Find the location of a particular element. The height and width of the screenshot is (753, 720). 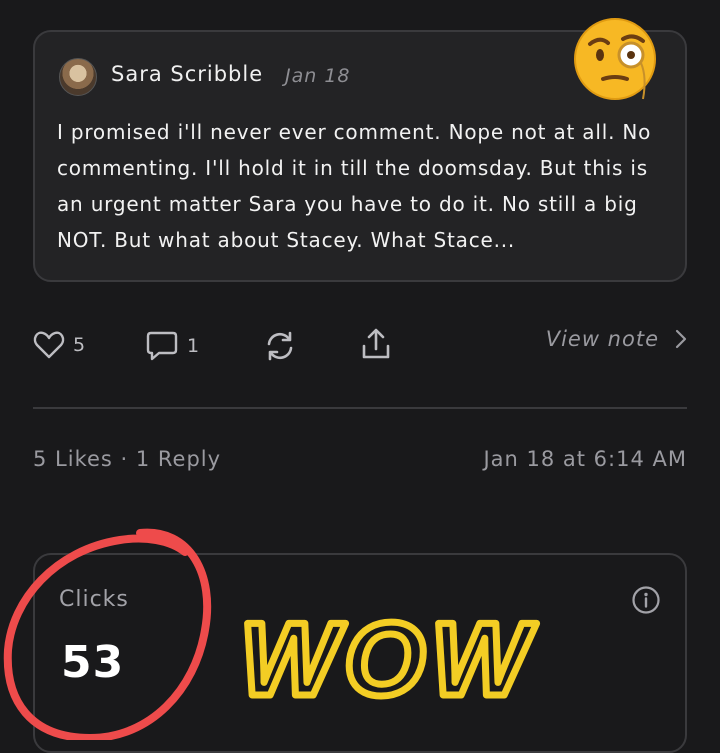

face-with-monocle-icon is located at coordinates (615, 59).